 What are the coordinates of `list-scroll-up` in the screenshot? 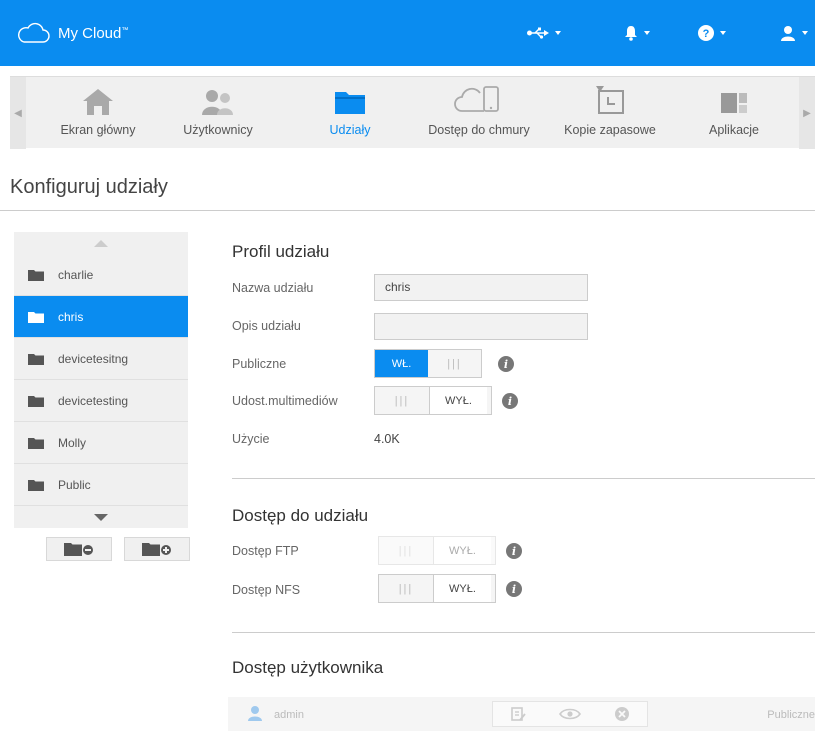 It's located at (101, 243).